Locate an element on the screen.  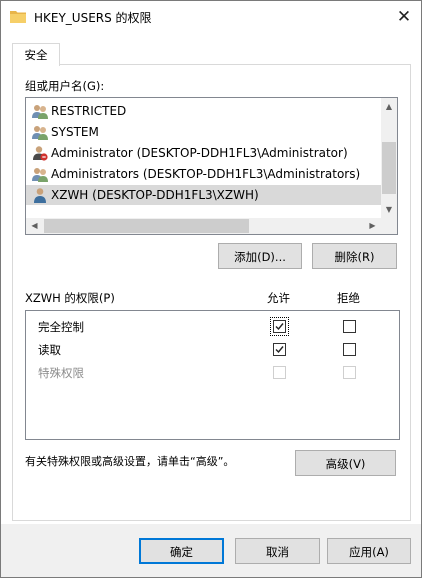
single-user-icon is located at coordinates (40, 195).